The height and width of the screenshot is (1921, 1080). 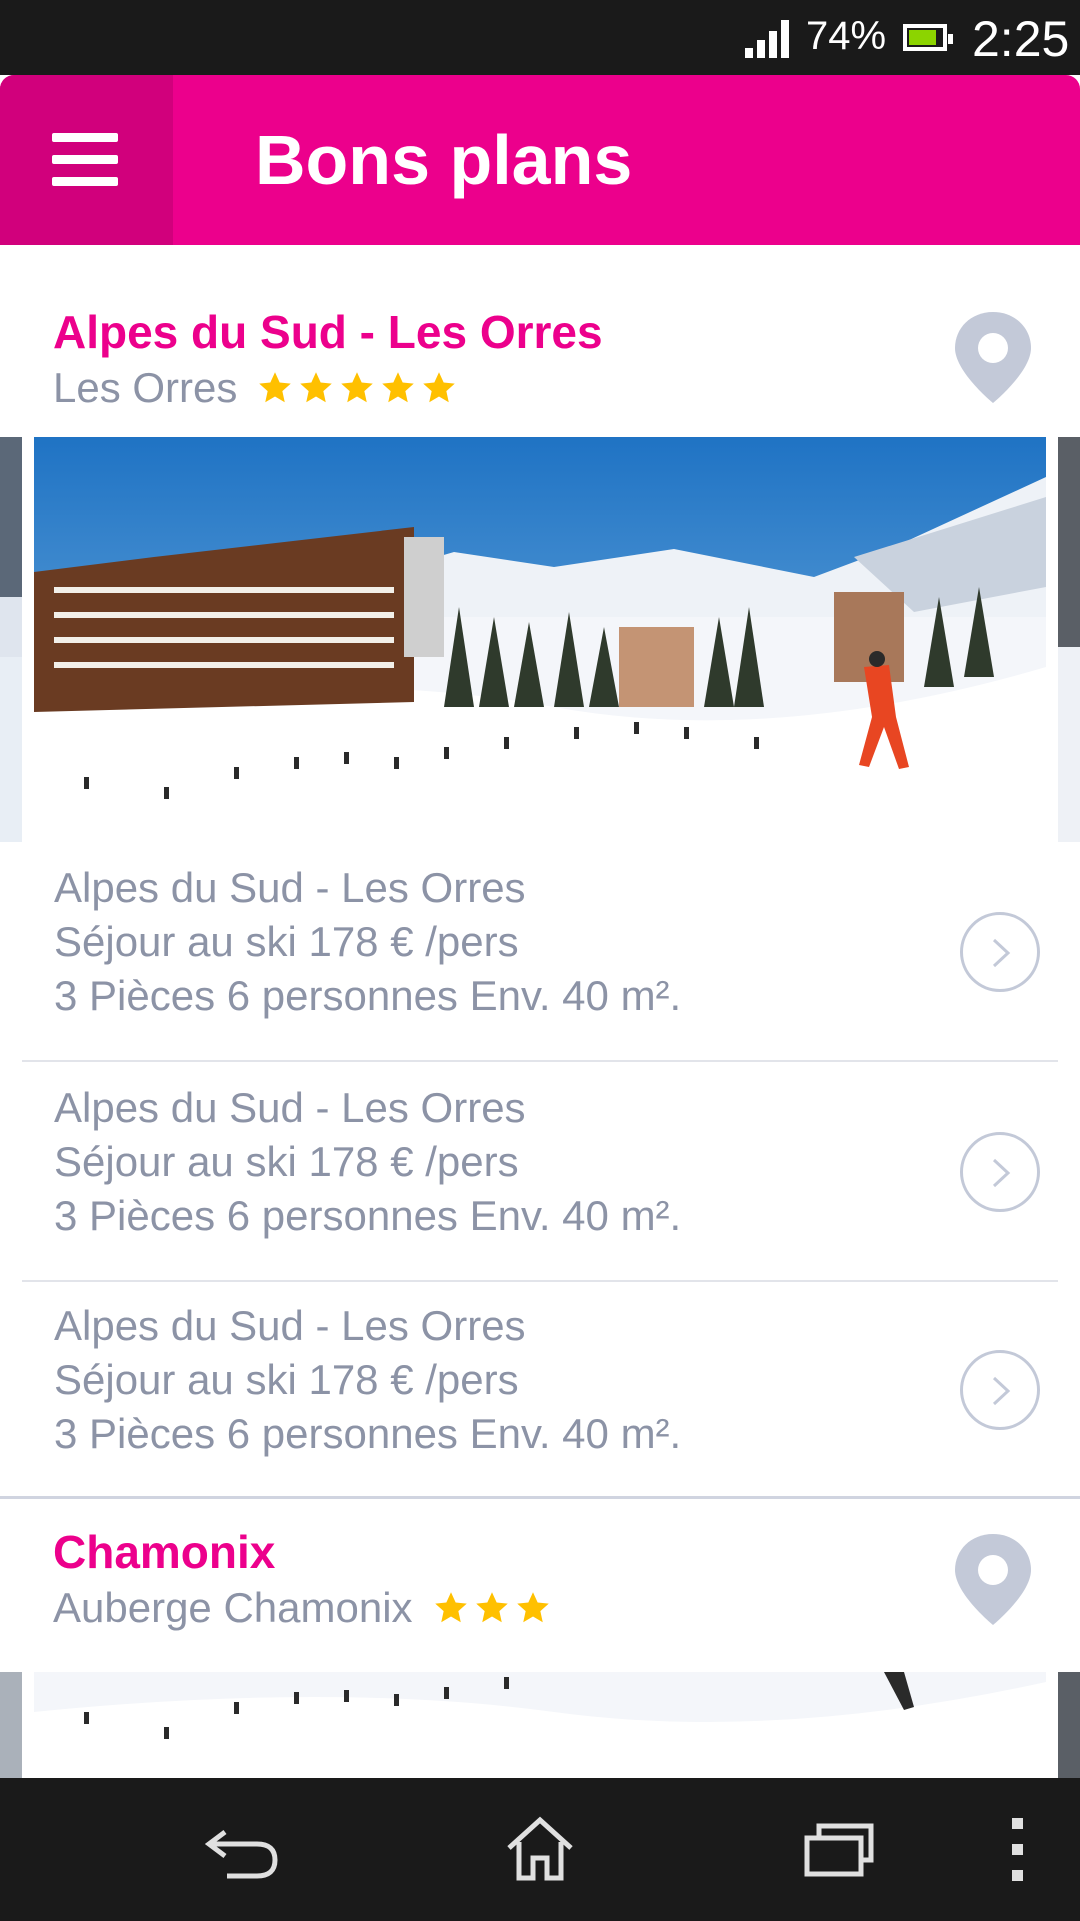 What do you see at coordinates (164, 1552) in the screenshot?
I see `listing-title: Chamonix` at bounding box center [164, 1552].